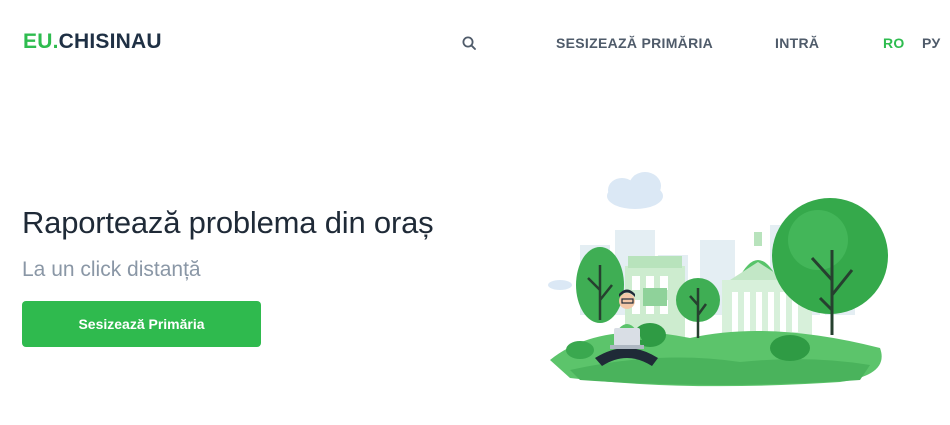 Image resolution: width=950 pixels, height=425 pixels. I want to click on site-logo: EU.CHISINAU, so click(92, 42).